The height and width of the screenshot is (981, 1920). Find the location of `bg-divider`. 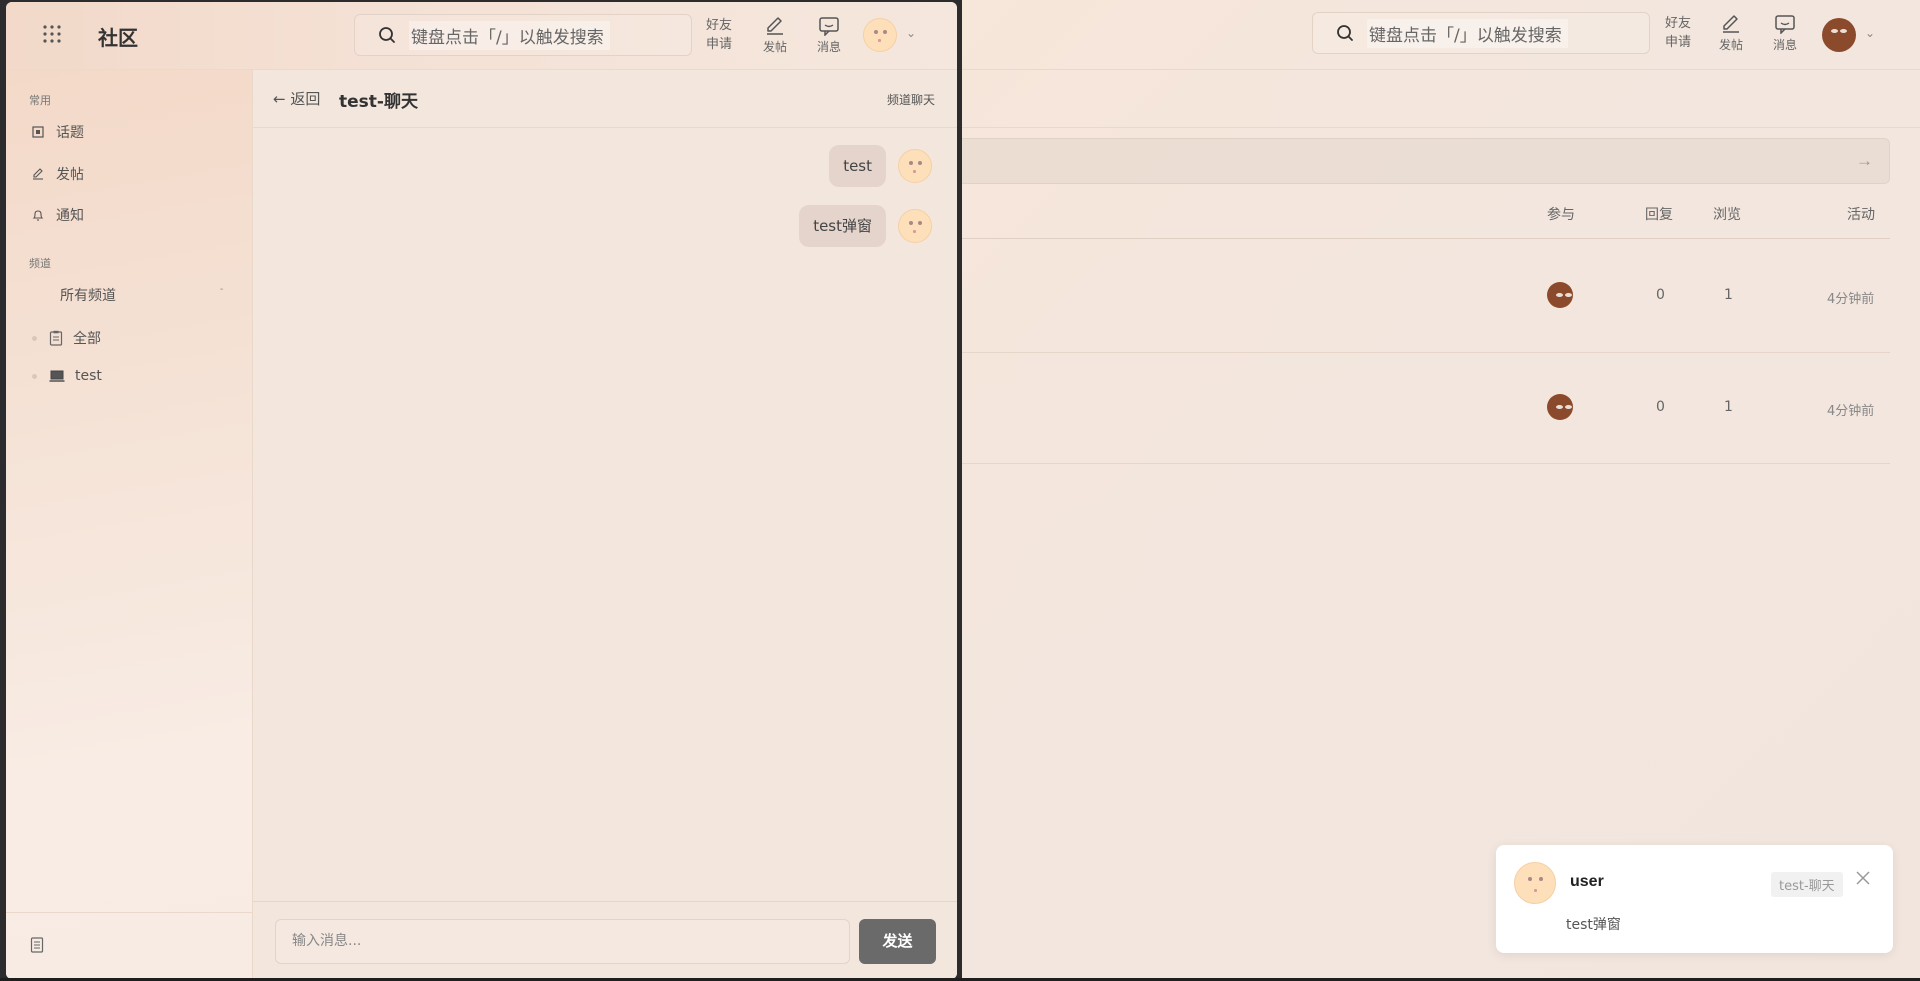

bg-divider is located at coordinates (1441, 127).